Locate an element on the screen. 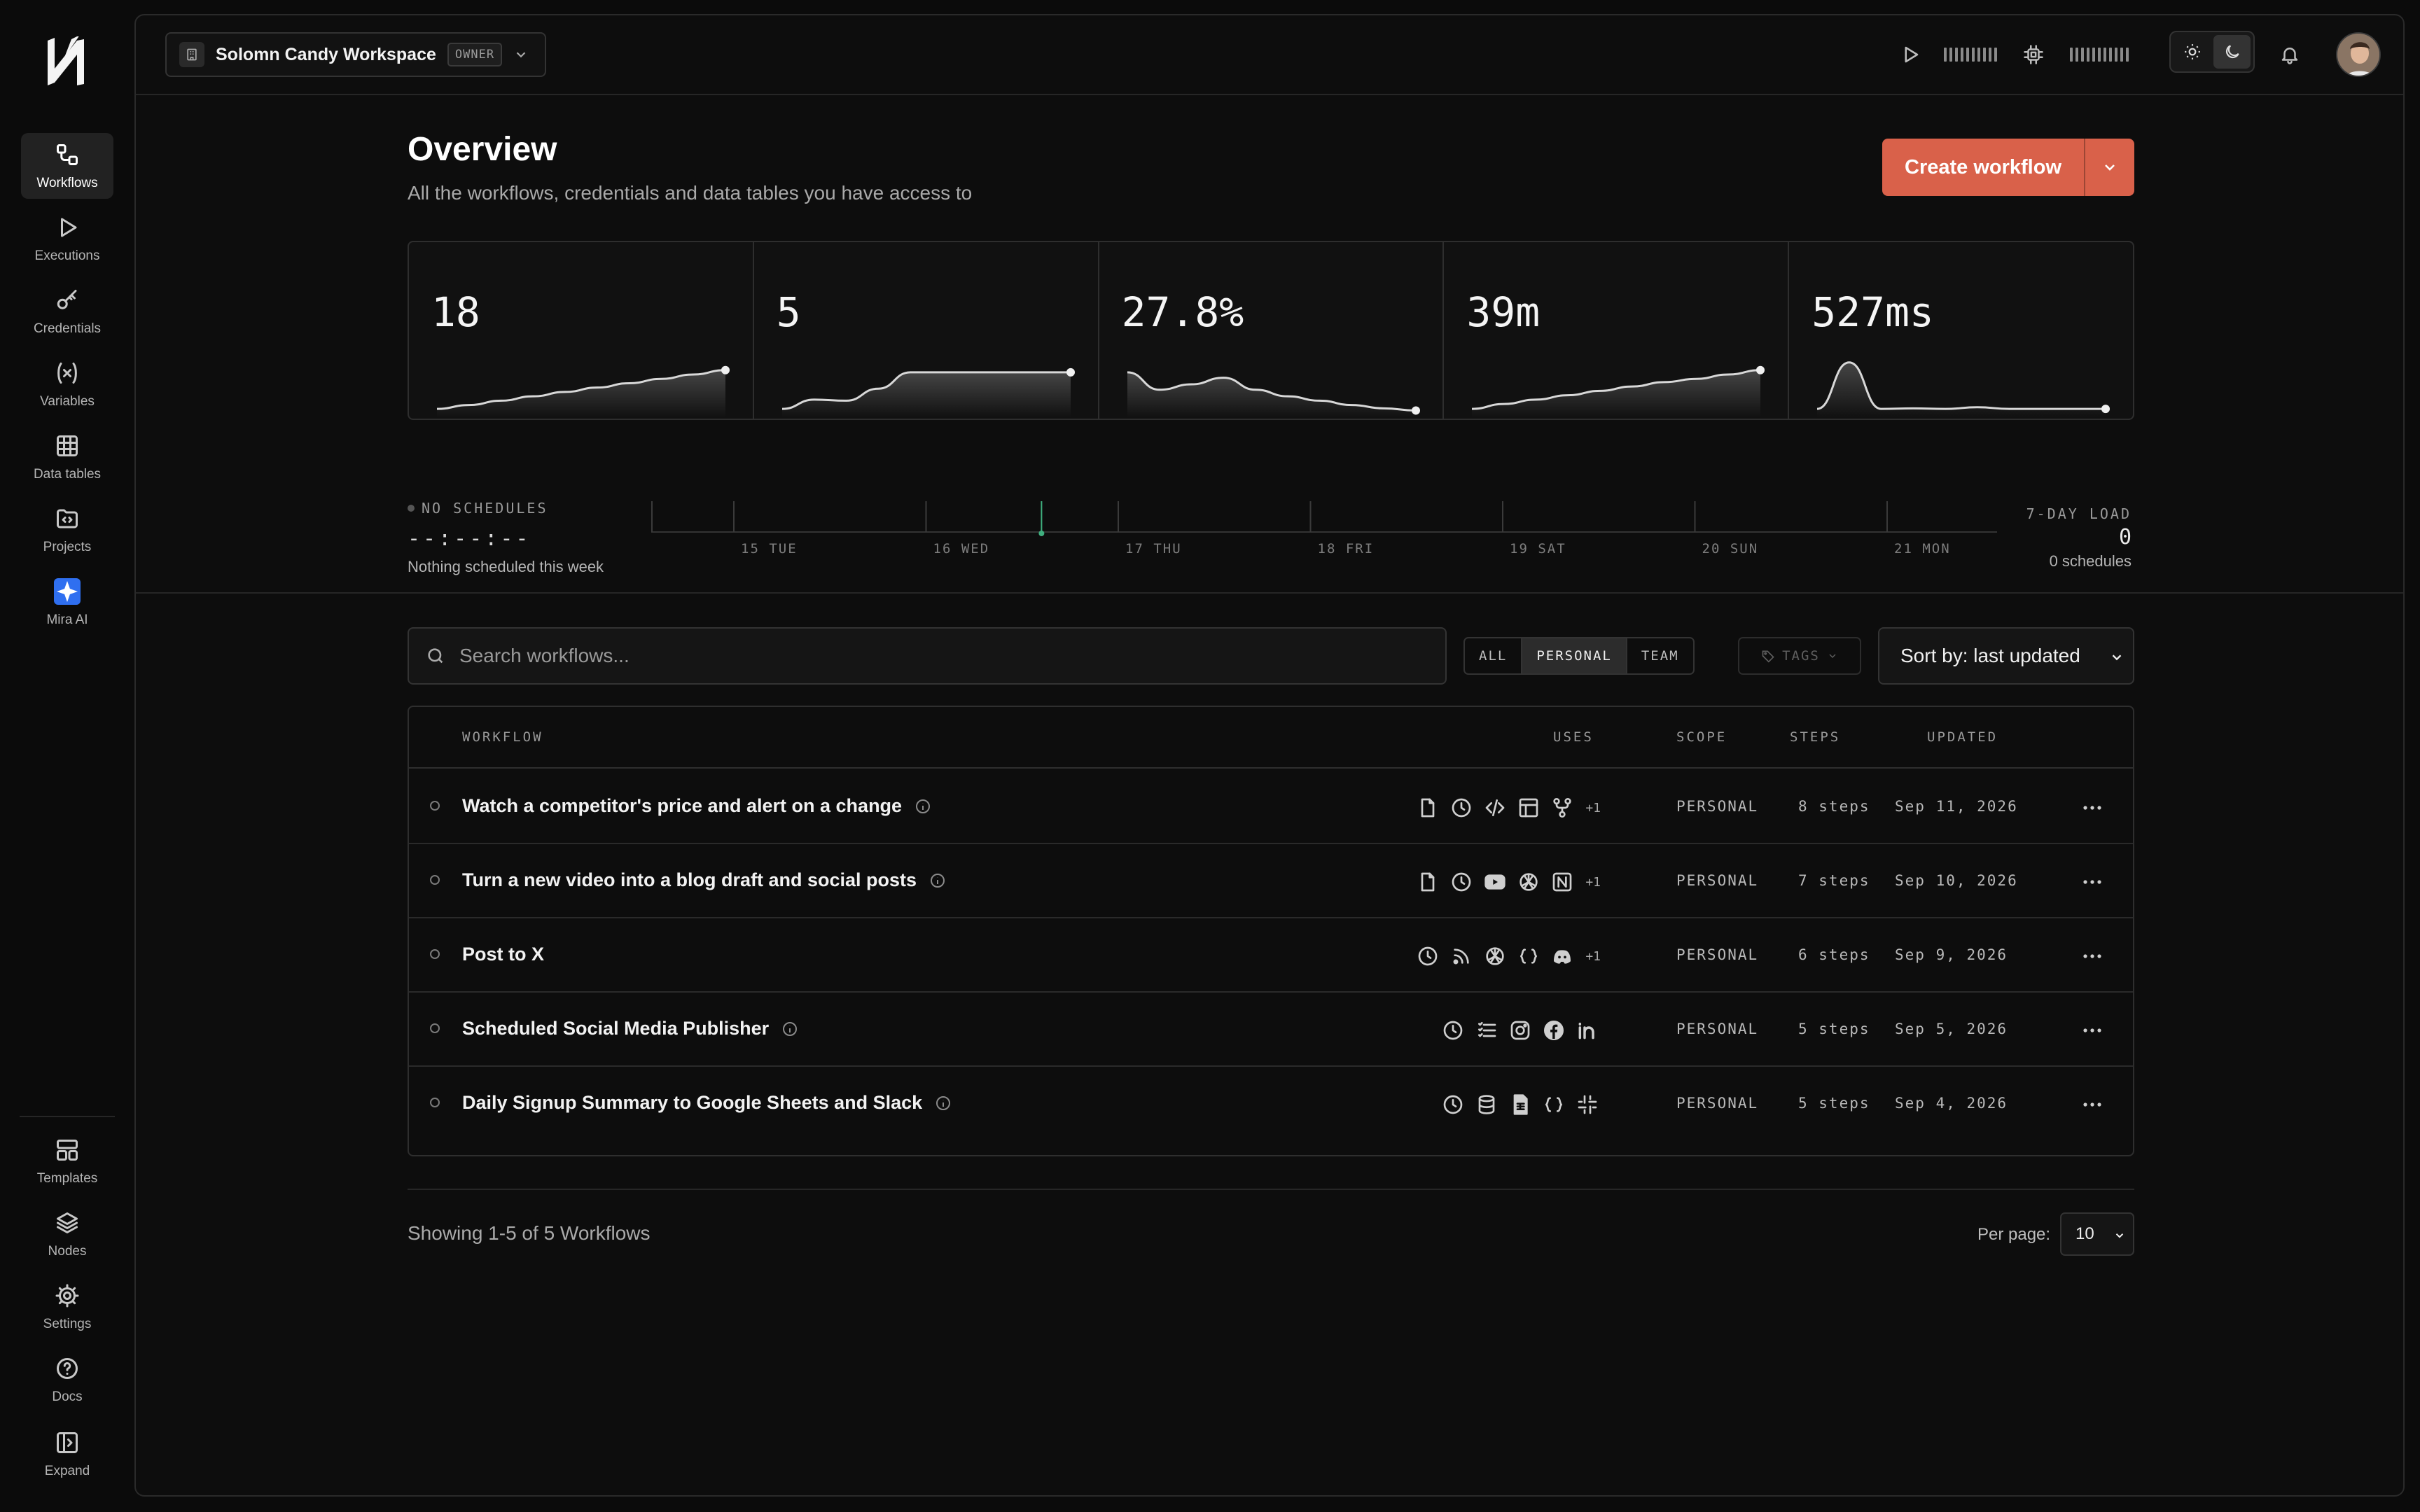  sidebar-item-variables: Variables is located at coordinates (67, 384).